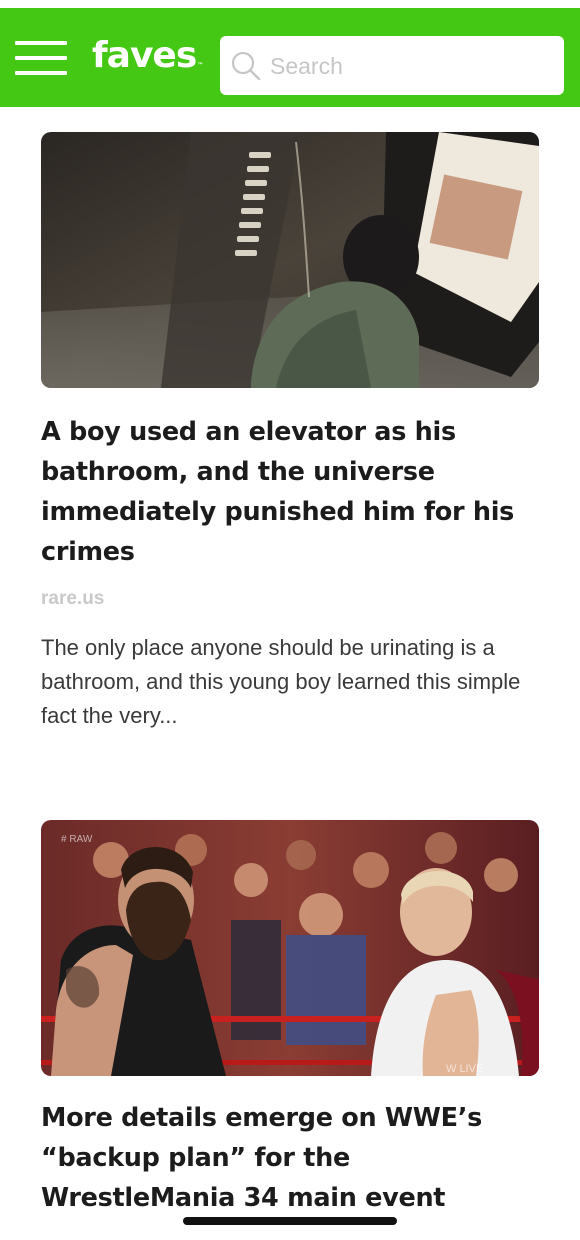  Describe the element at coordinates (77, 839) in the screenshot. I see `raw-watermark: # RAW` at that location.